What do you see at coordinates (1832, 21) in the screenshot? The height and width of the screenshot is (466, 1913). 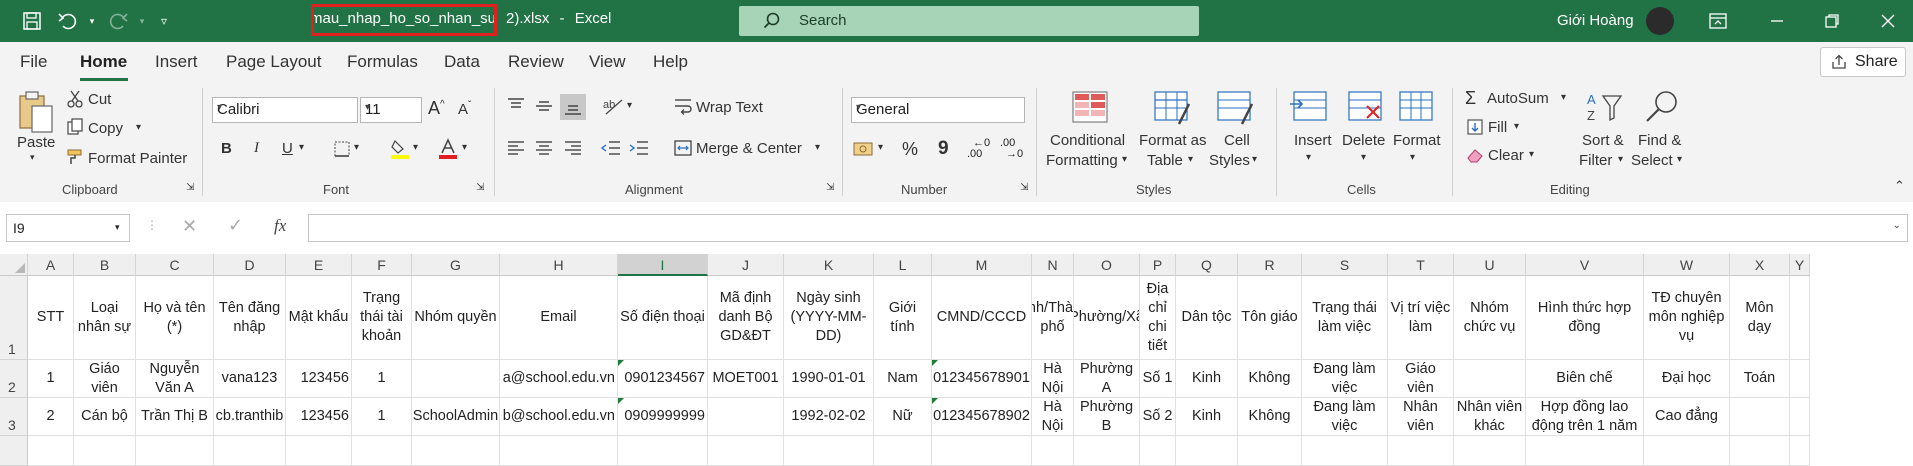 I see `restore-icon` at bounding box center [1832, 21].